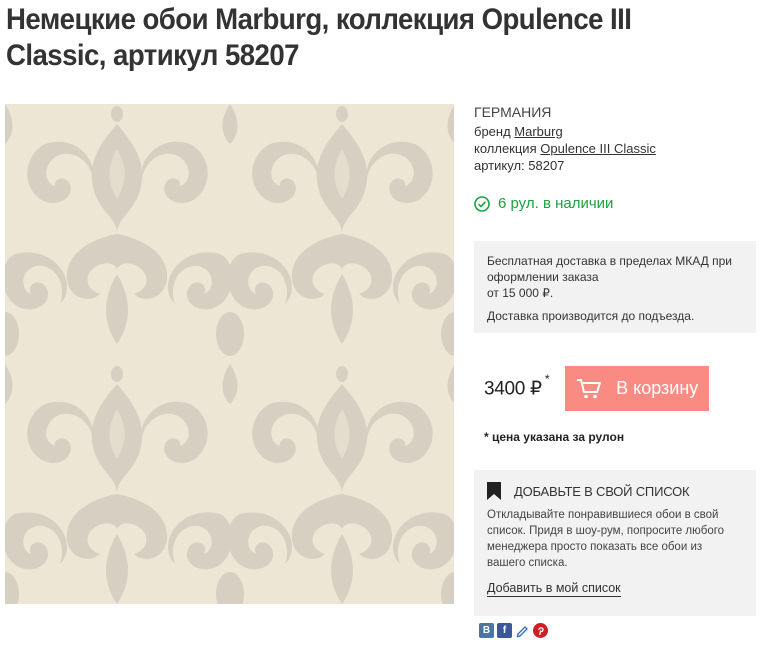 This screenshot has height=648, width=767. What do you see at coordinates (591, 316) in the screenshot?
I see `delivery-line-3: Доставка производится до подъезда.` at bounding box center [591, 316].